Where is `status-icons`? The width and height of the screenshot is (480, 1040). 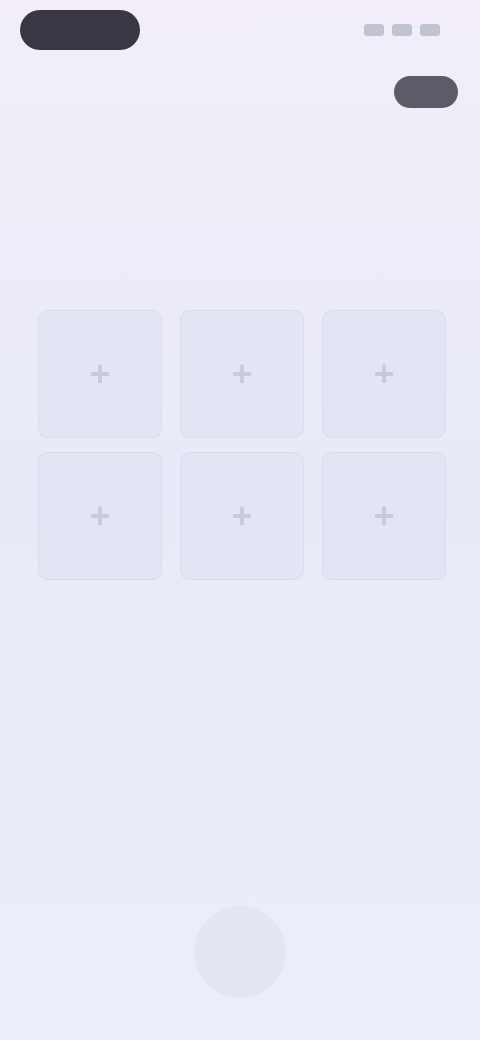 status-icons is located at coordinates (402, 30).